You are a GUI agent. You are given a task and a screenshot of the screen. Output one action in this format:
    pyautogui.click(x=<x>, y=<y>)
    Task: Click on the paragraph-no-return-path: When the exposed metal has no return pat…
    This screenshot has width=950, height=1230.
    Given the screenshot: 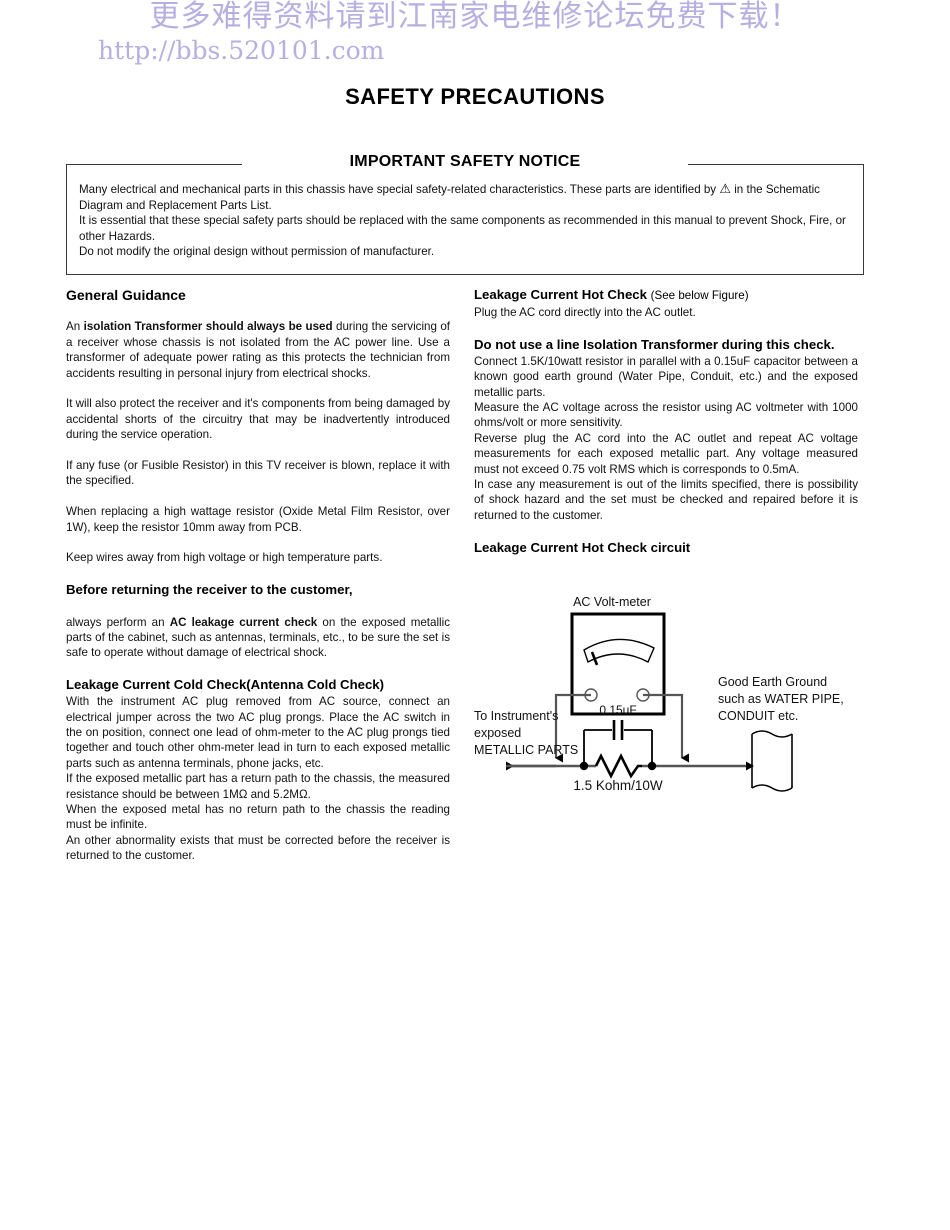 What is the action you would take?
    pyautogui.click(x=258, y=817)
    